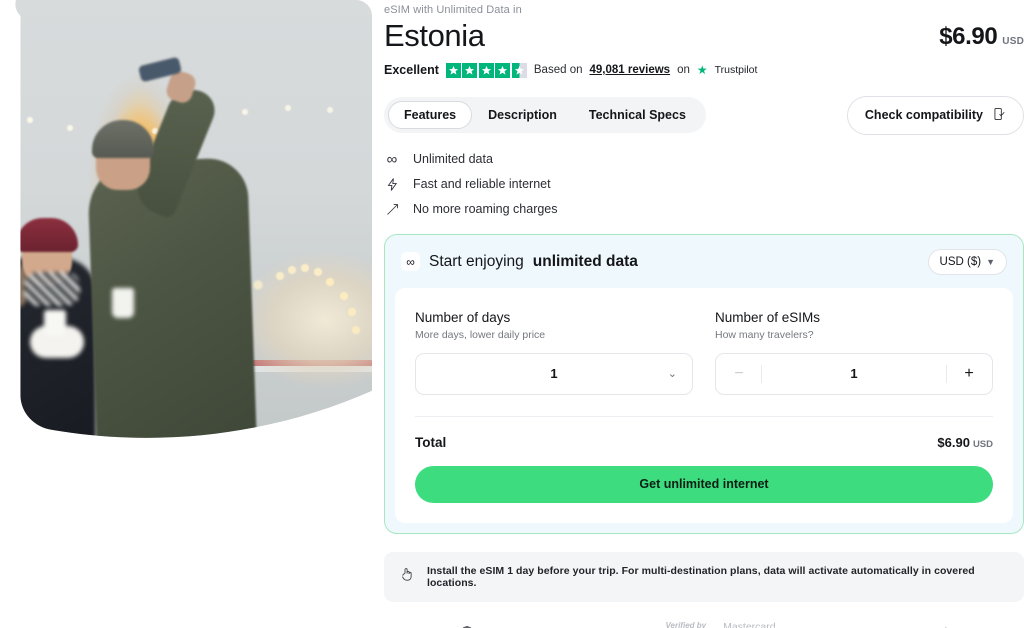  What do you see at coordinates (482, 184) in the screenshot?
I see `feature-label: Fast and reliable internet` at bounding box center [482, 184].